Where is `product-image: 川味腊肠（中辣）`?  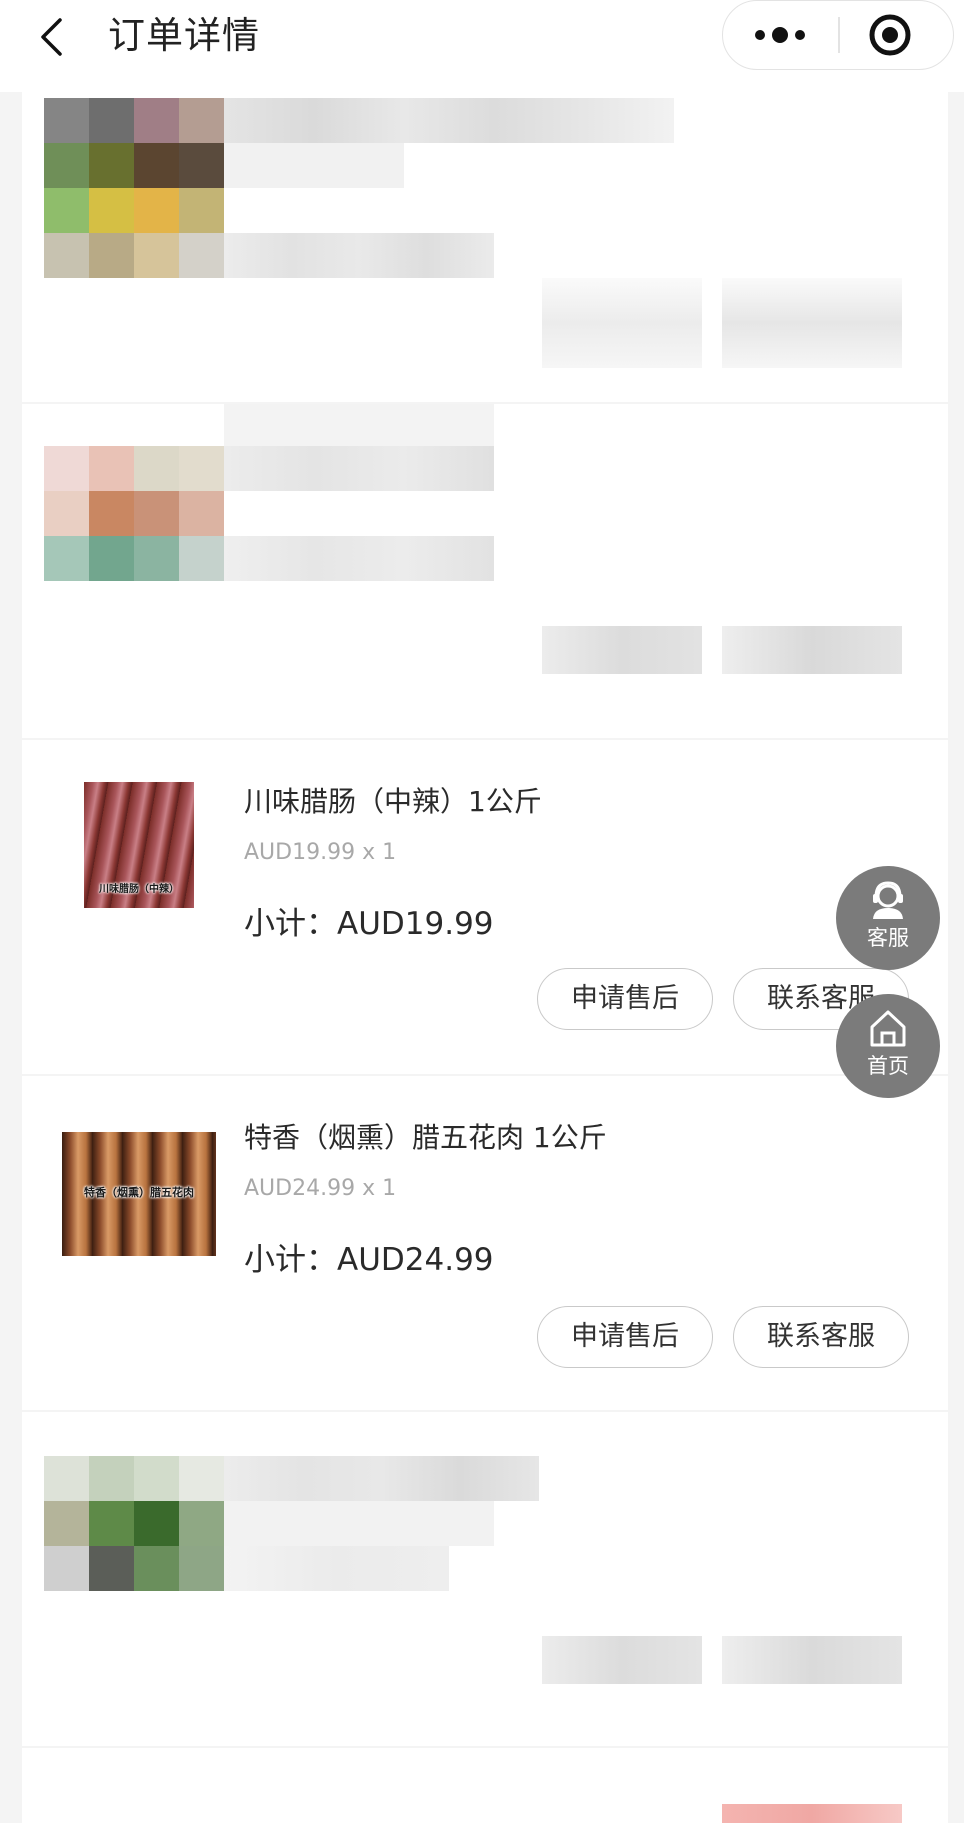 product-image: 川味腊肠（中辣） is located at coordinates (139, 845).